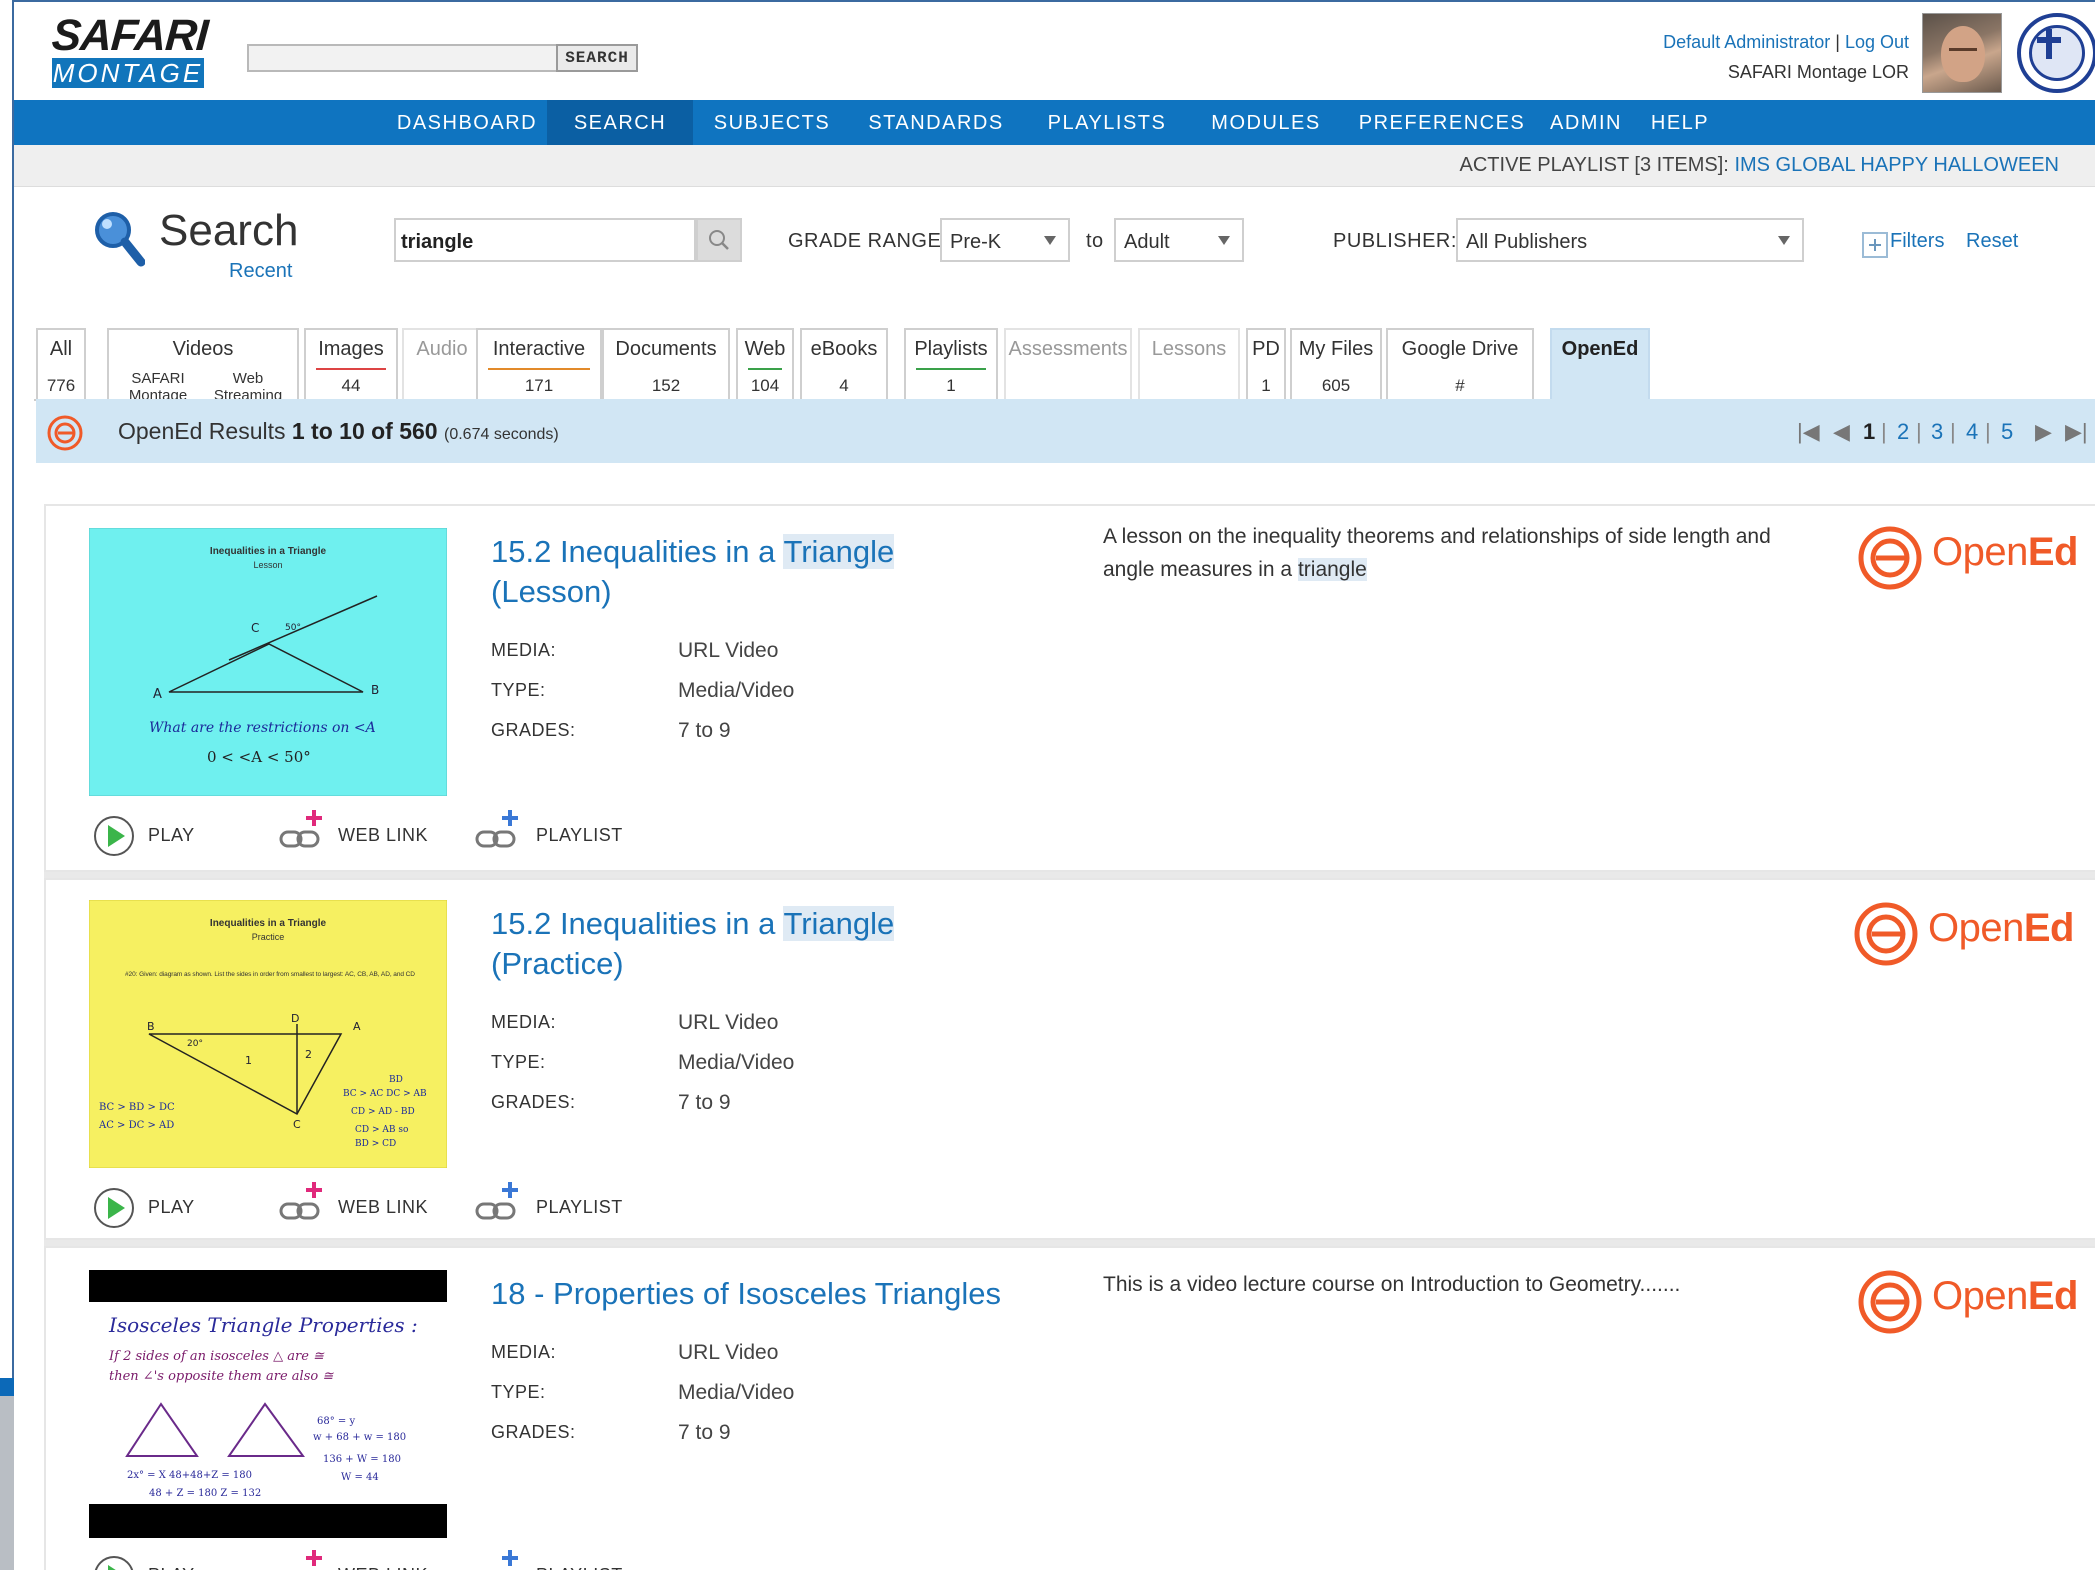  What do you see at coordinates (1600, 365) in the screenshot?
I see `tab-opened: OpenEd` at bounding box center [1600, 365].